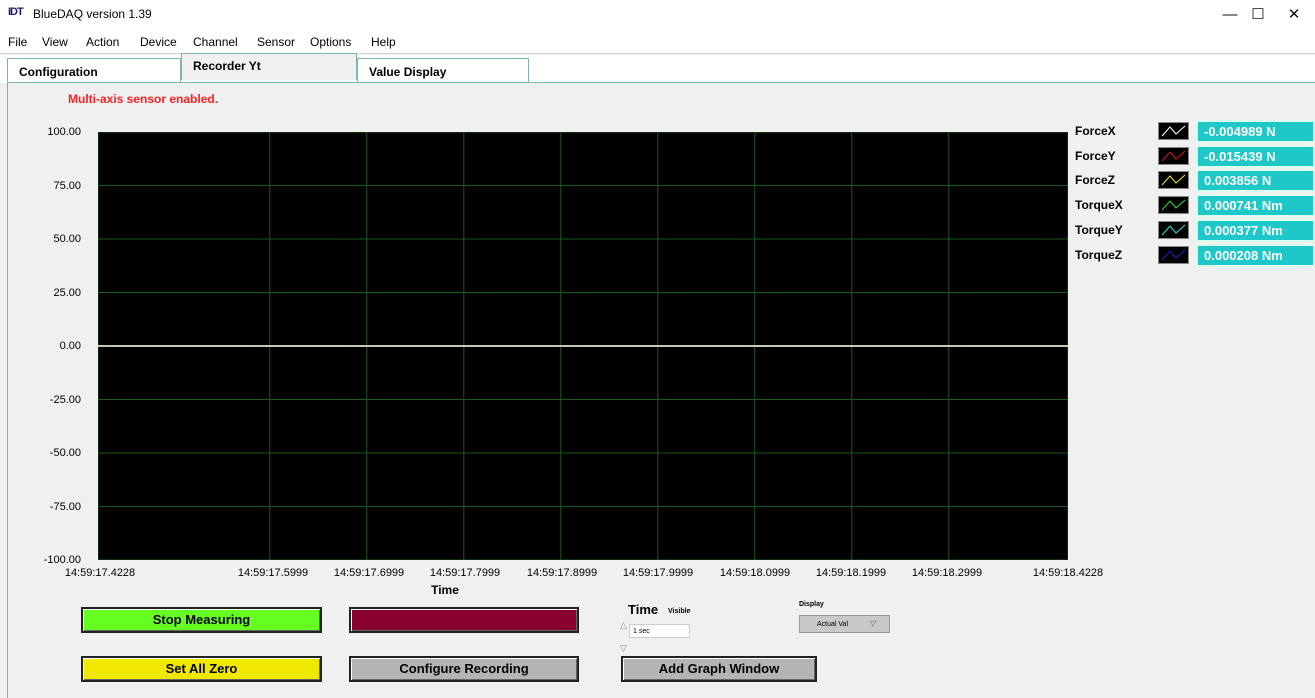 This screenshot has height=698, width=1315. I want to click on x-tick-label: 14:59:17.4228, so click(100, 573).